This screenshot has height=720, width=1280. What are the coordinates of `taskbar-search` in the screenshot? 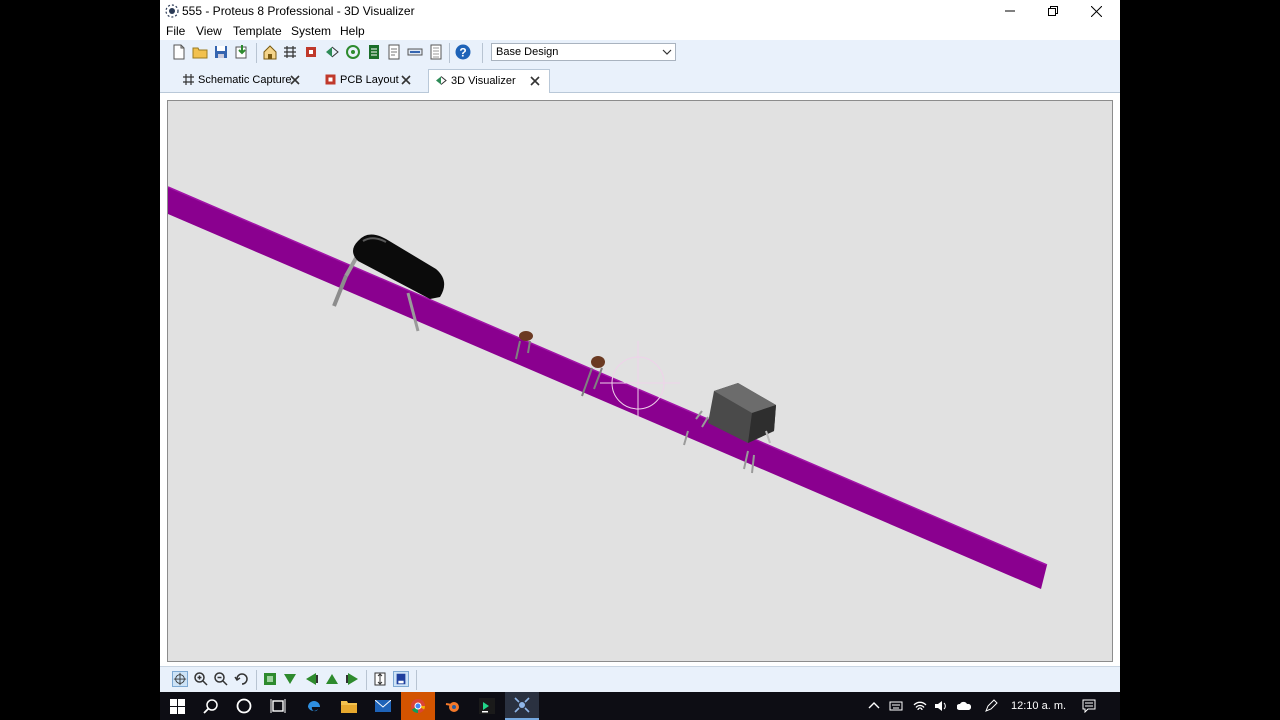 It's located at (211, 706).